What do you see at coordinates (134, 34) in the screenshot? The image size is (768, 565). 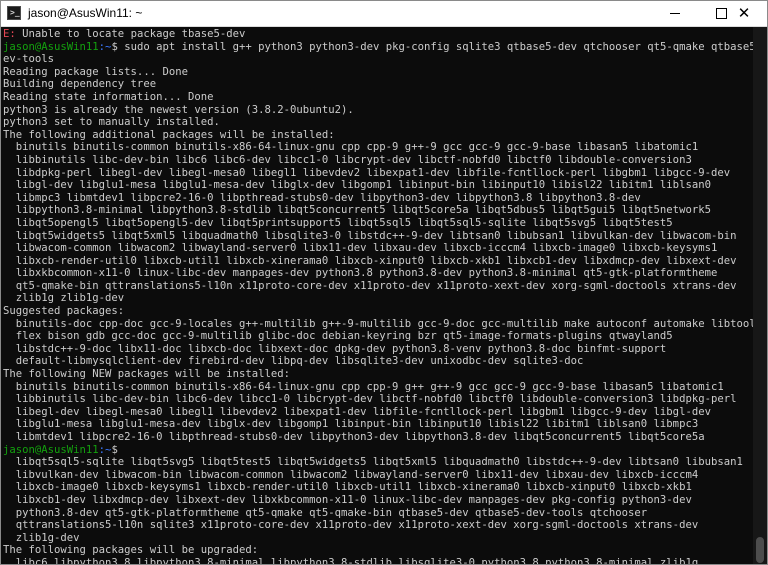 I see `error-text: Unable to locate package tbase5-dev` at bounding box center [134, 34].